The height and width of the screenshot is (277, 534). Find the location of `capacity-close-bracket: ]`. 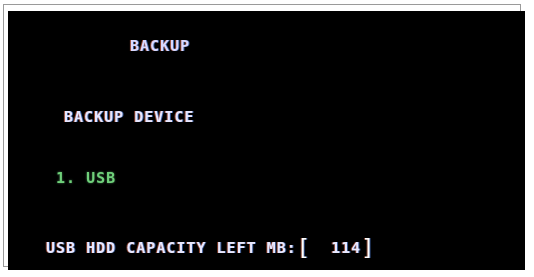

capacity-close-bracket: ] is located at coordinates (368, 248).